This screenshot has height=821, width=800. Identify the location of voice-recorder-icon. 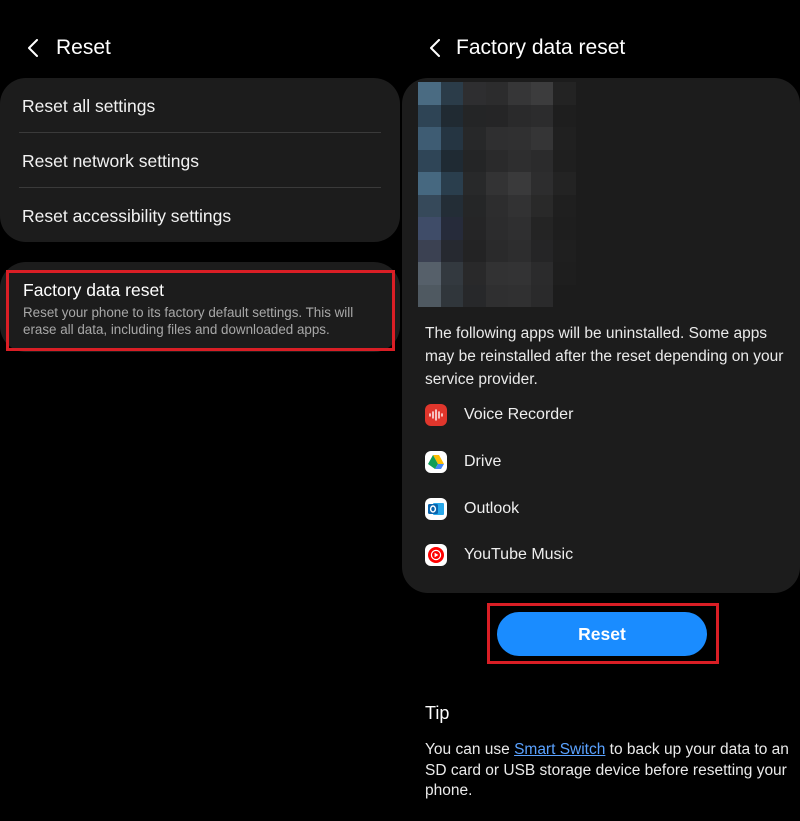
(436, 415).